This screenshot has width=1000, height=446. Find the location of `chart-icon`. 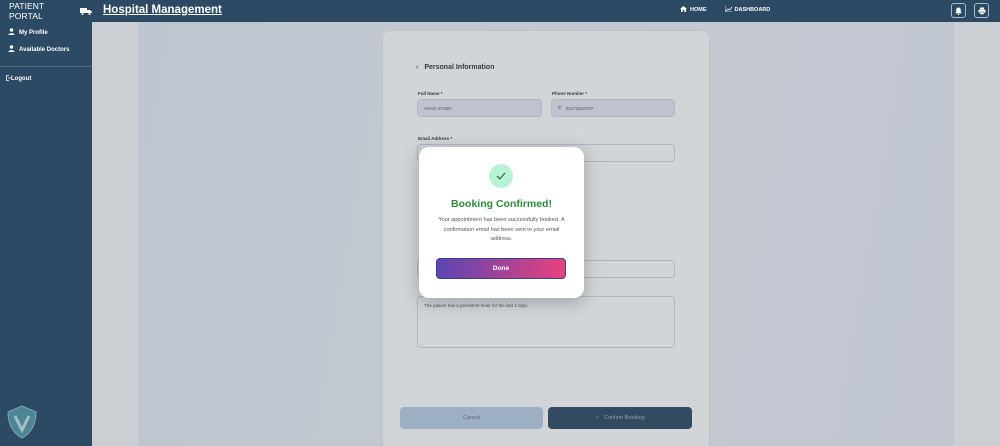

chart-icon is located at coordinates (728, 10).